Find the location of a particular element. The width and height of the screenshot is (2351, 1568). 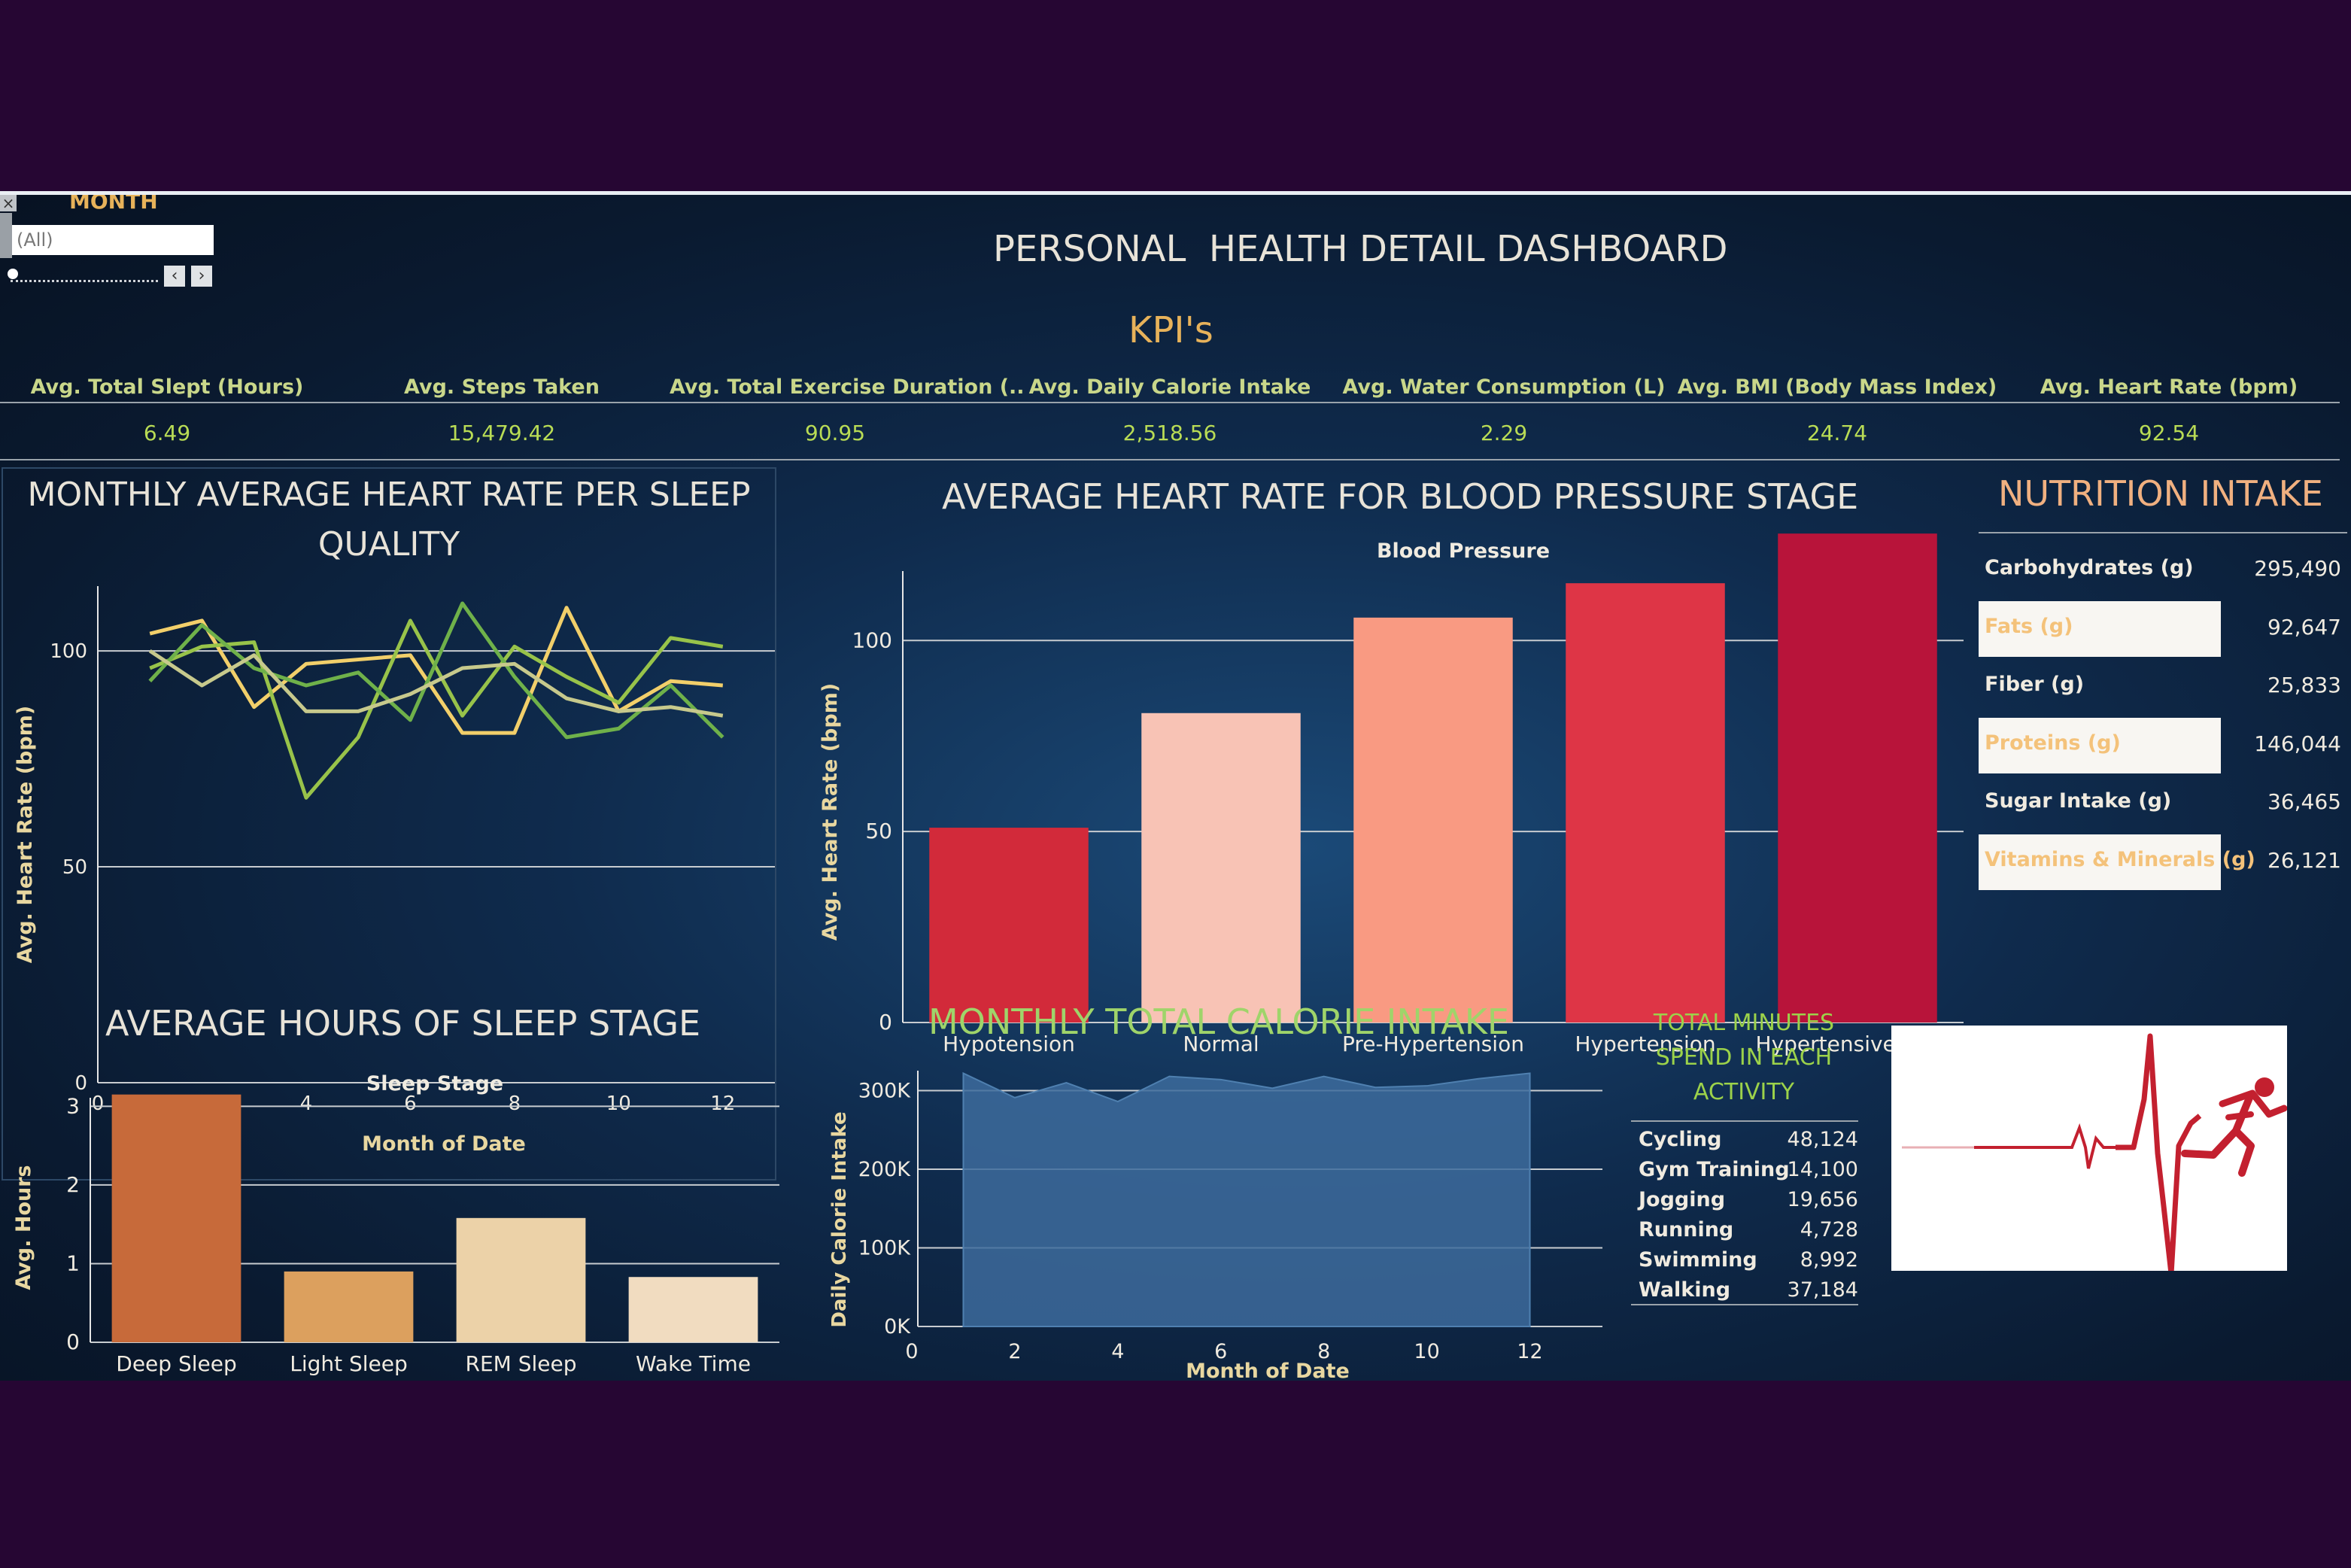

x-tick-label: 10 is located at coordinates (1426, 1351).